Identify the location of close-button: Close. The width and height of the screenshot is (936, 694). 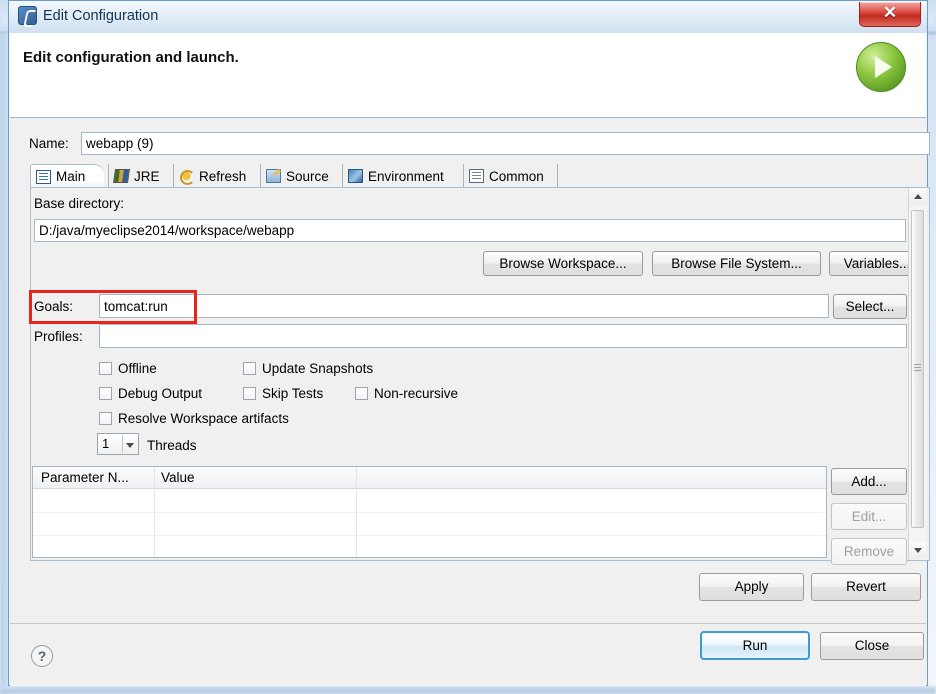
(872, 646).